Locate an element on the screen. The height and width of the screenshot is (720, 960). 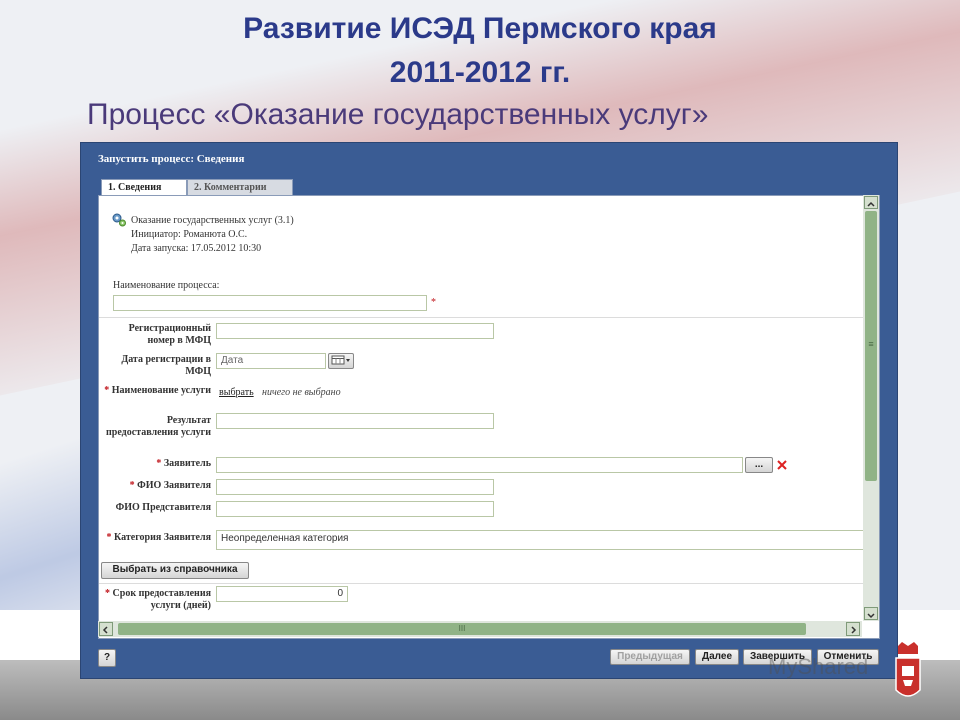
applicant-name-label-text: ФИО Заявителя is located at coordinates (174, 485).